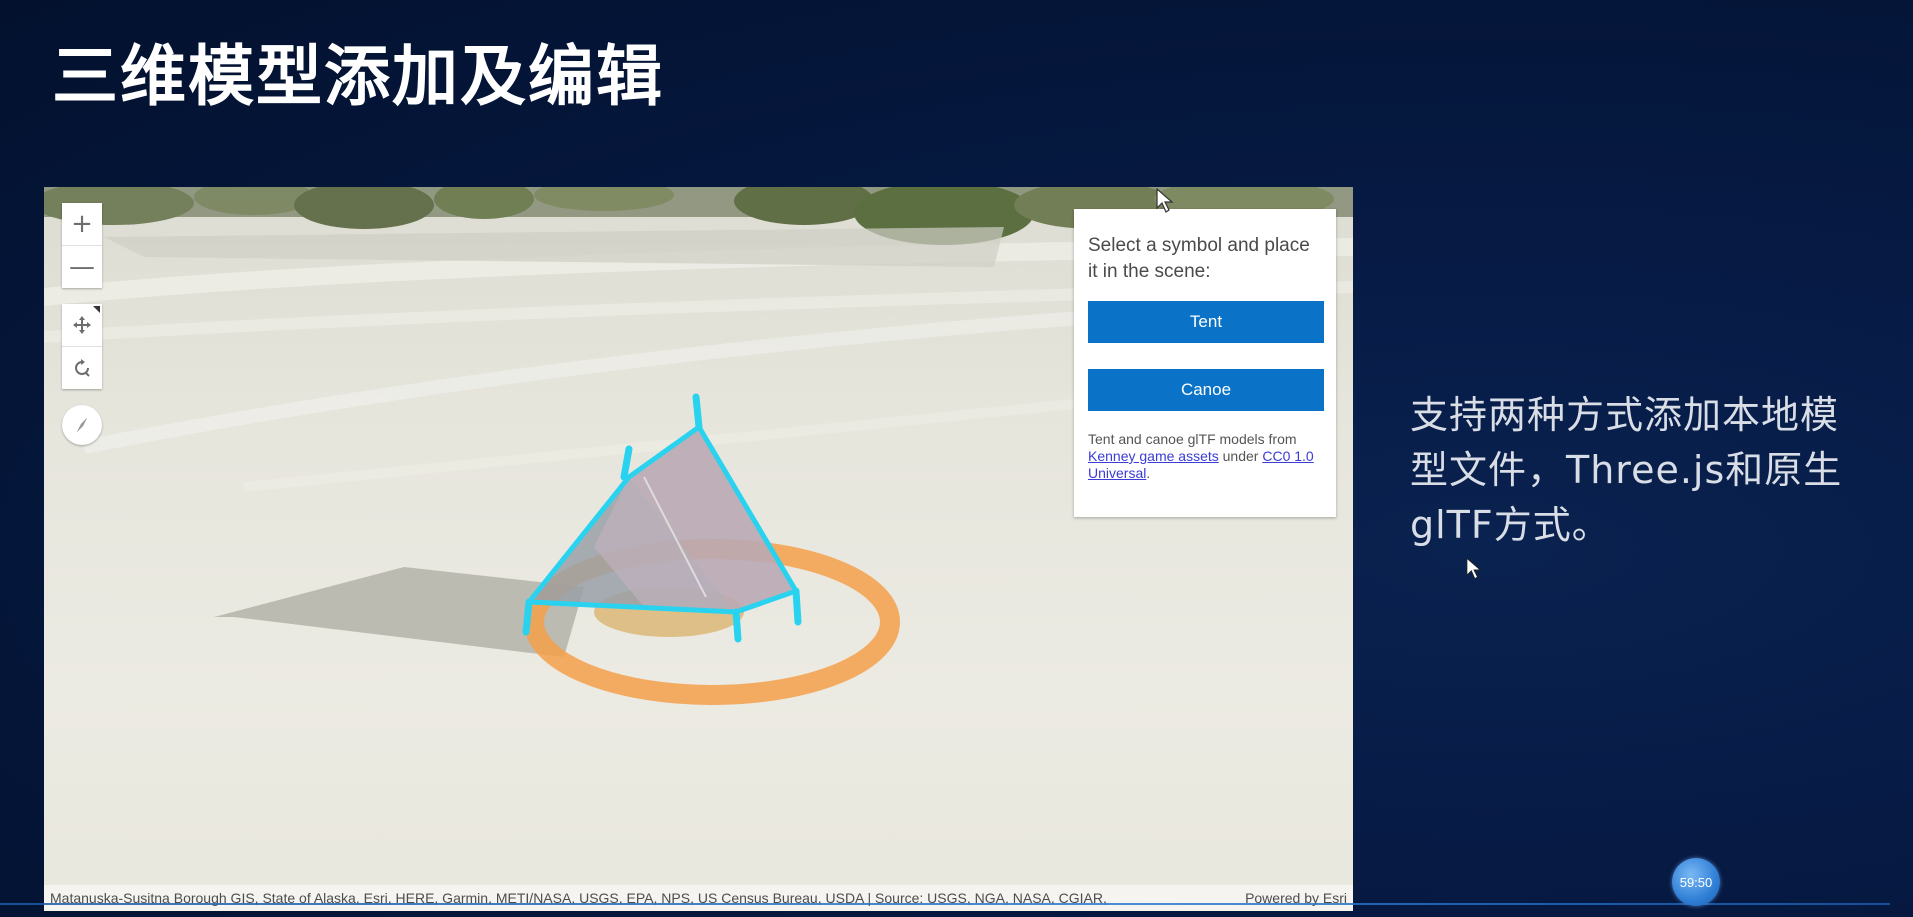  I want to click on playback-progress-bar, so click(945, 904).